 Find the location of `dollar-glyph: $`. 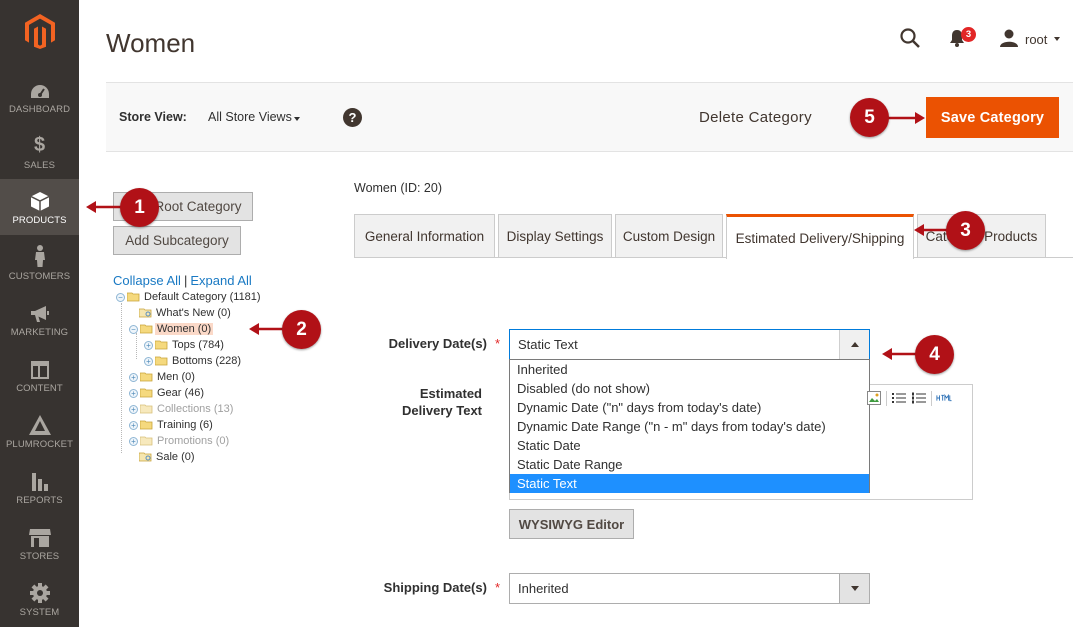

dollar-glyph: $ is located at coordinates (39, 144).